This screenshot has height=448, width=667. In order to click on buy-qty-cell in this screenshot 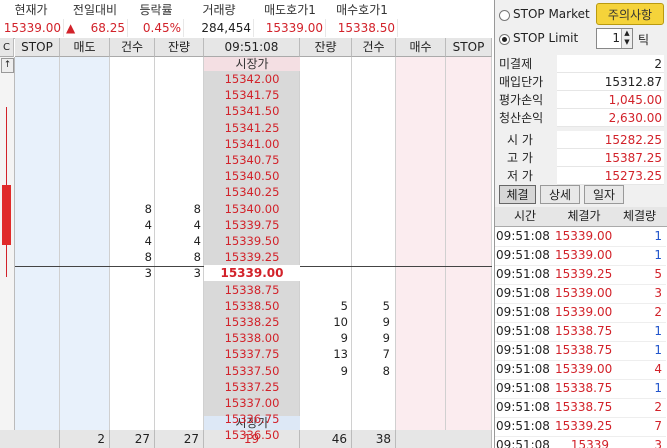, I will do `click(326, 403)`.